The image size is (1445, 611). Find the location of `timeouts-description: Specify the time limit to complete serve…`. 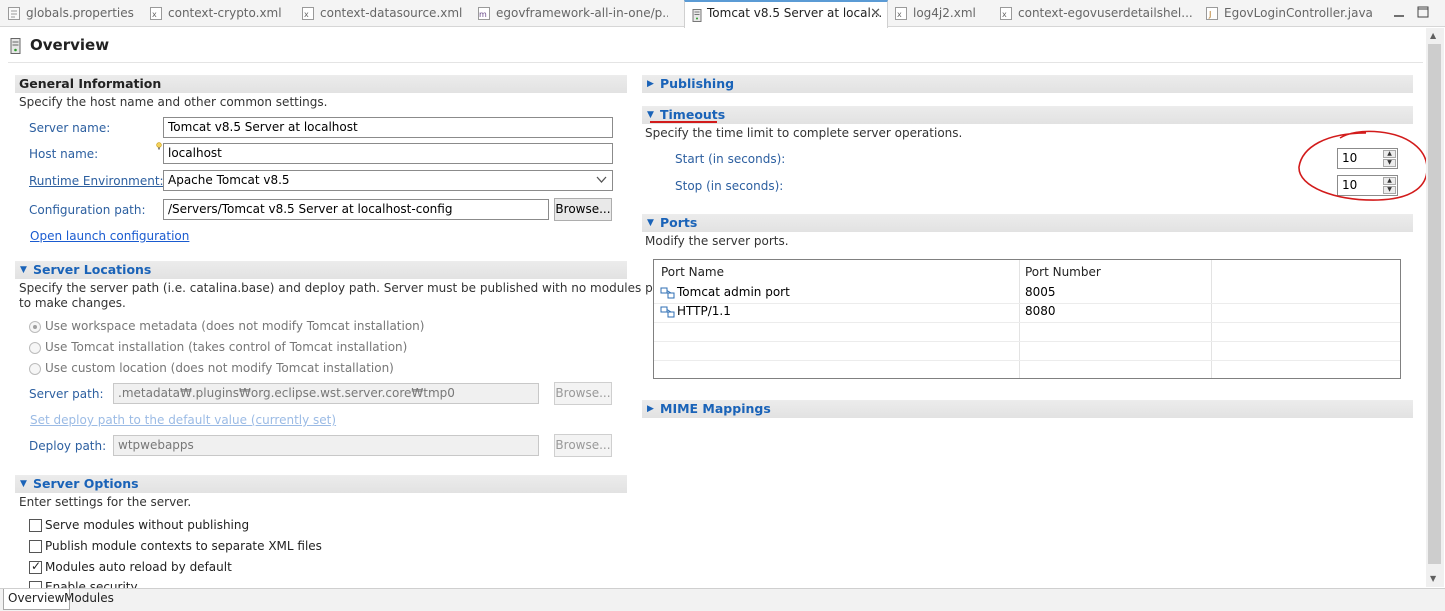

timeouts-description: Specify the time limit to complete serve… is located at coordinates (804, 133).